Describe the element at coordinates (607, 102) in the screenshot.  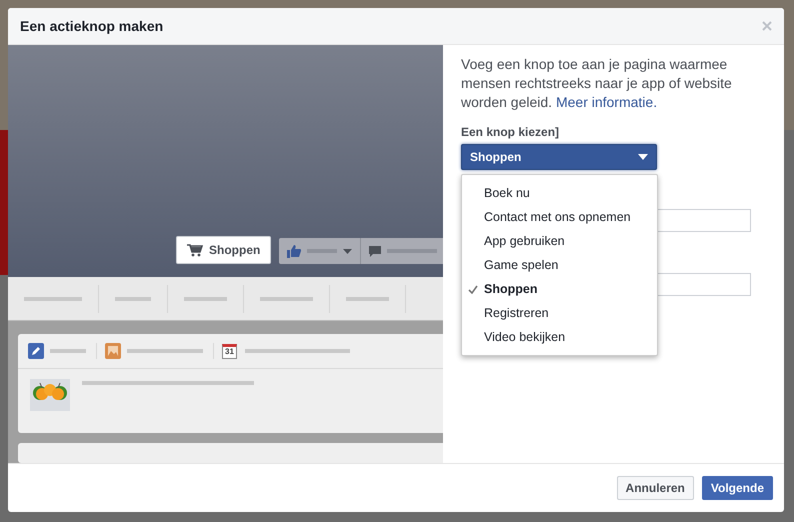
I see `more-info-link: Meer informatie.` at that location.